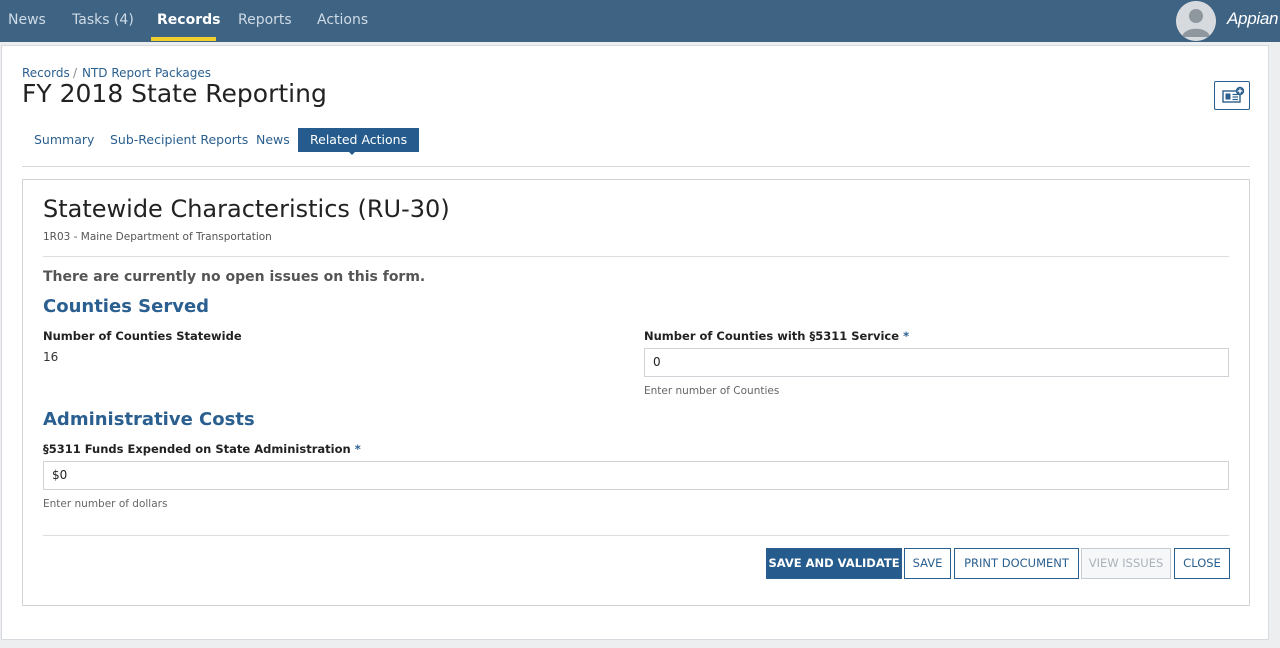 This screenshot has height=648, width=1280. Describe the element at coordinates (246, 209) in the screenshot. I see `form-title: Statewide Characteristics (RU-30)` at that location.